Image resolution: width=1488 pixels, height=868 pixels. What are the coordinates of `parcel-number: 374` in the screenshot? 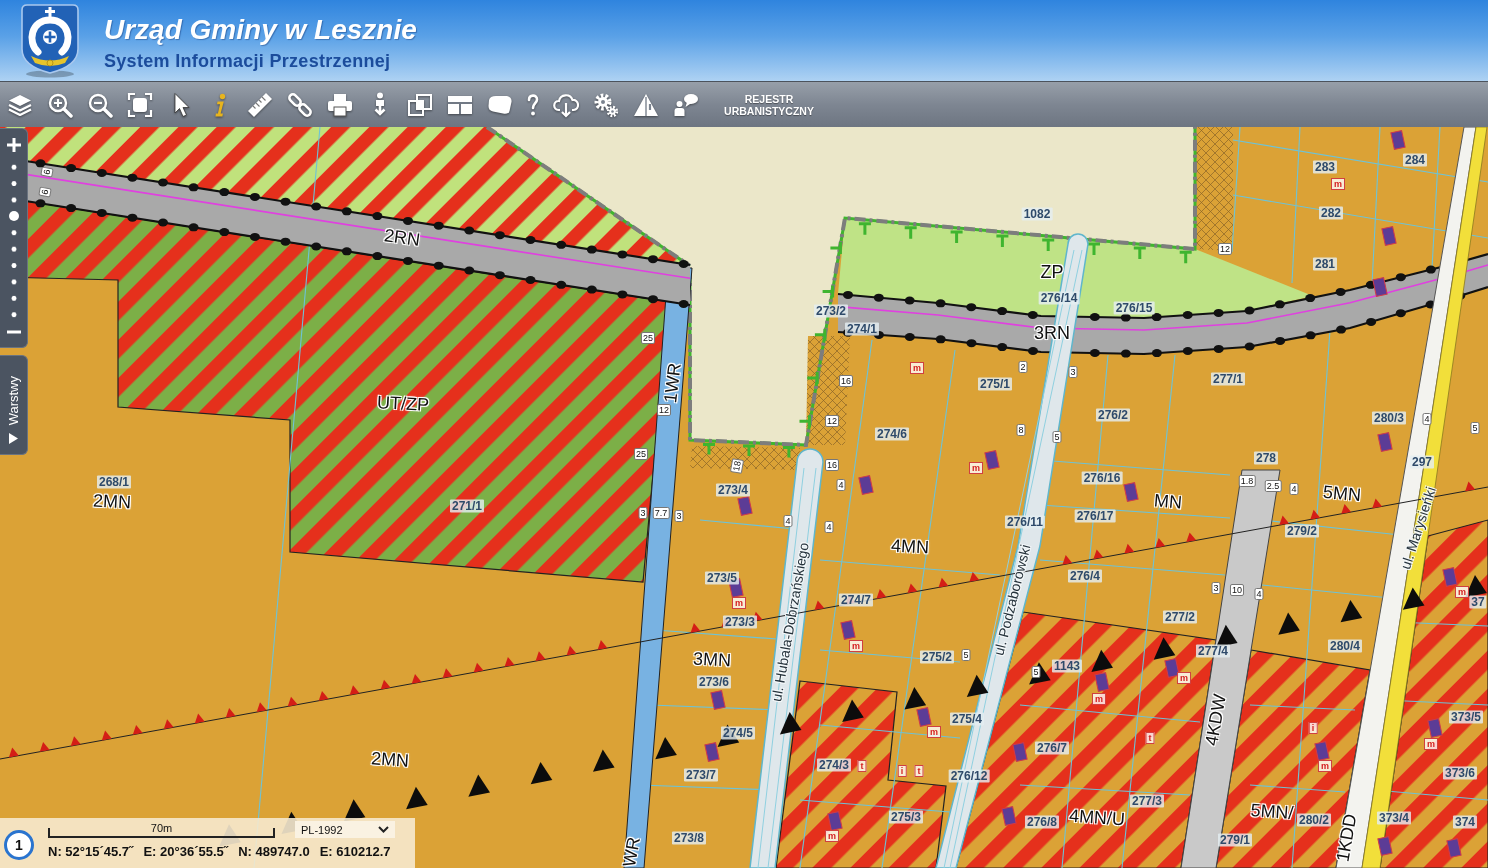 It's located at (1465, 822).